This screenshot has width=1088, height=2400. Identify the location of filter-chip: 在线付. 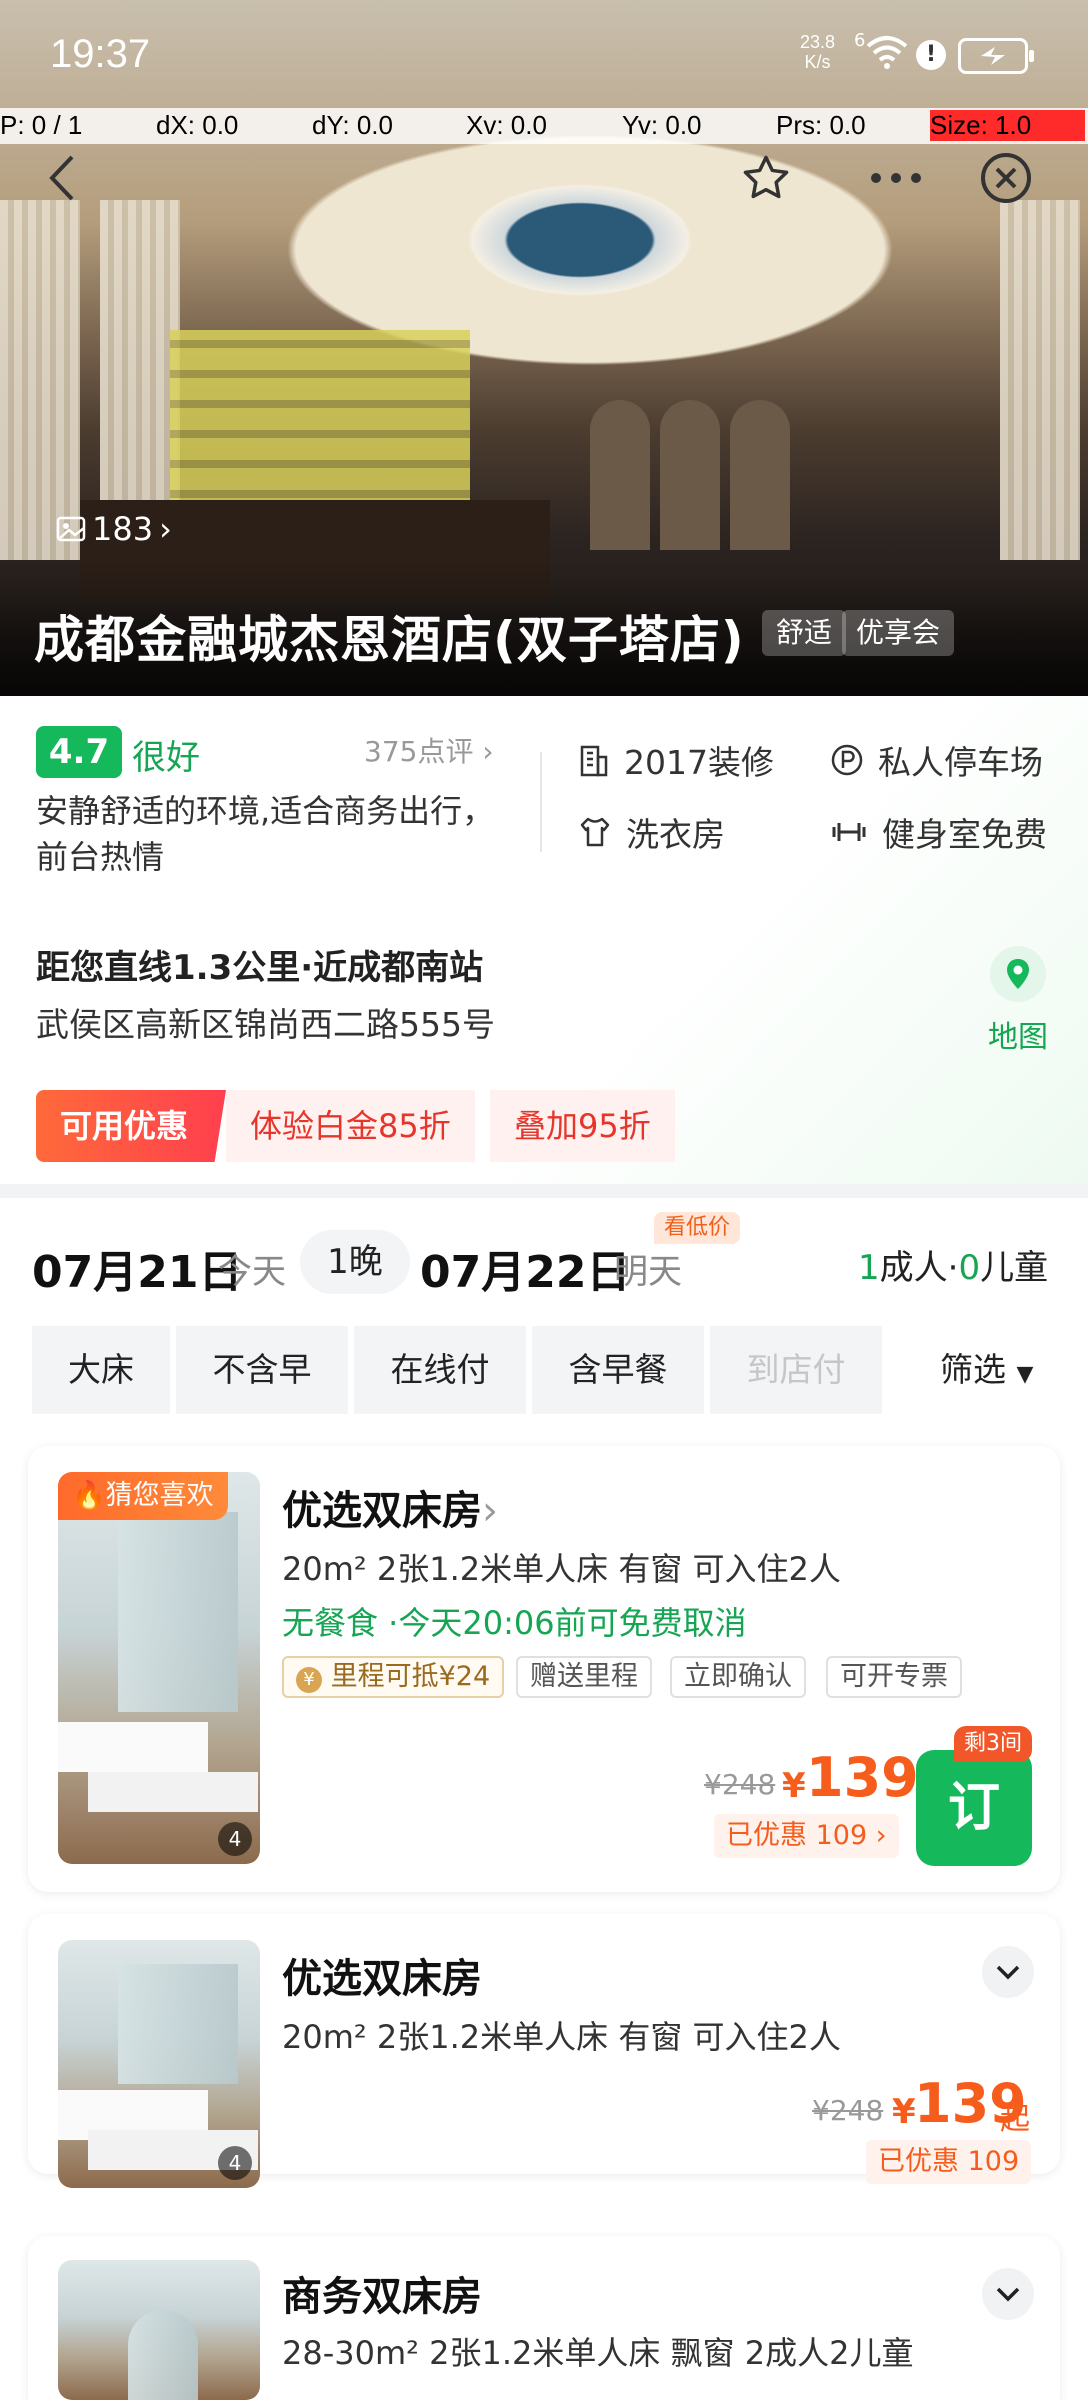
(440, 1370).